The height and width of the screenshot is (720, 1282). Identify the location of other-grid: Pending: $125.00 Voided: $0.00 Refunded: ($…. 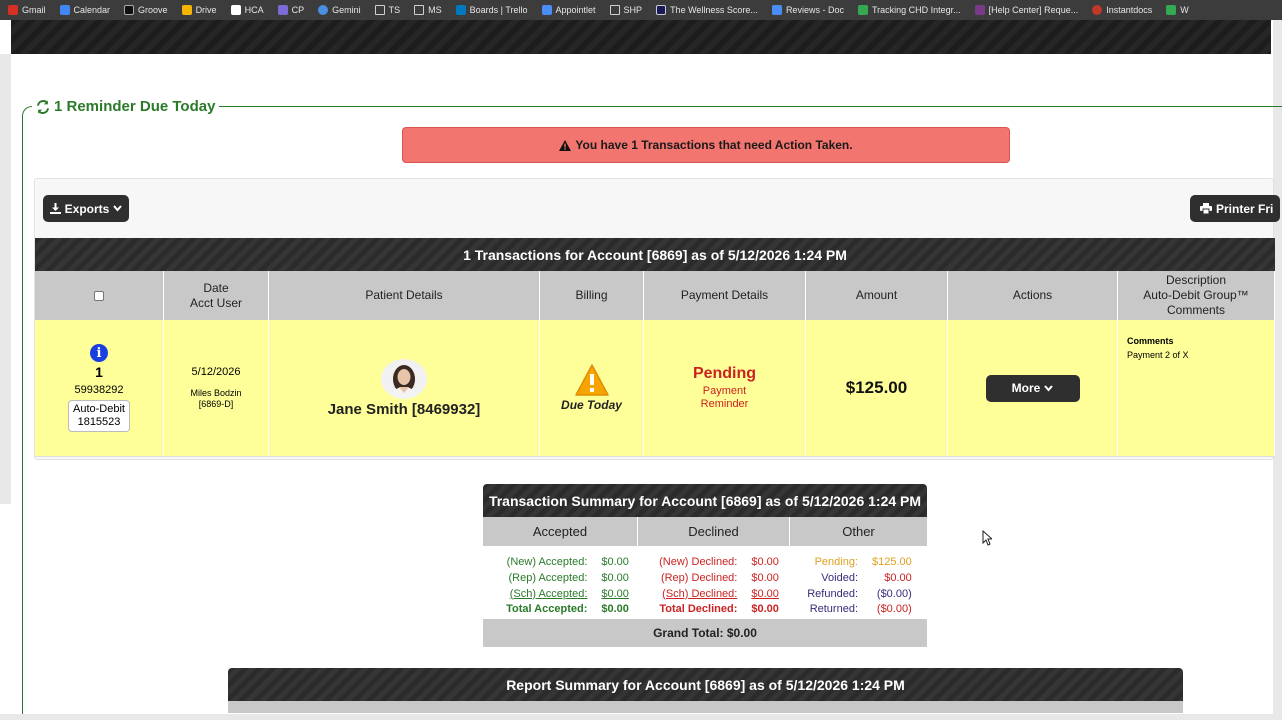
(859, 582).